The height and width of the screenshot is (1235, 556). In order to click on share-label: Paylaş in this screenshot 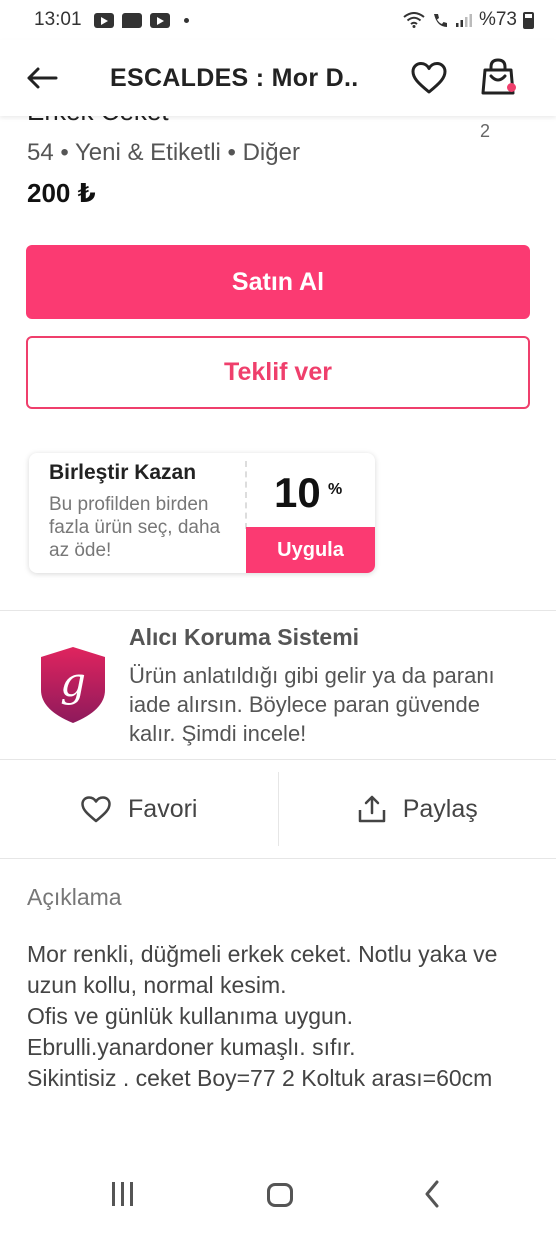, I will do `click(440, 808)`.